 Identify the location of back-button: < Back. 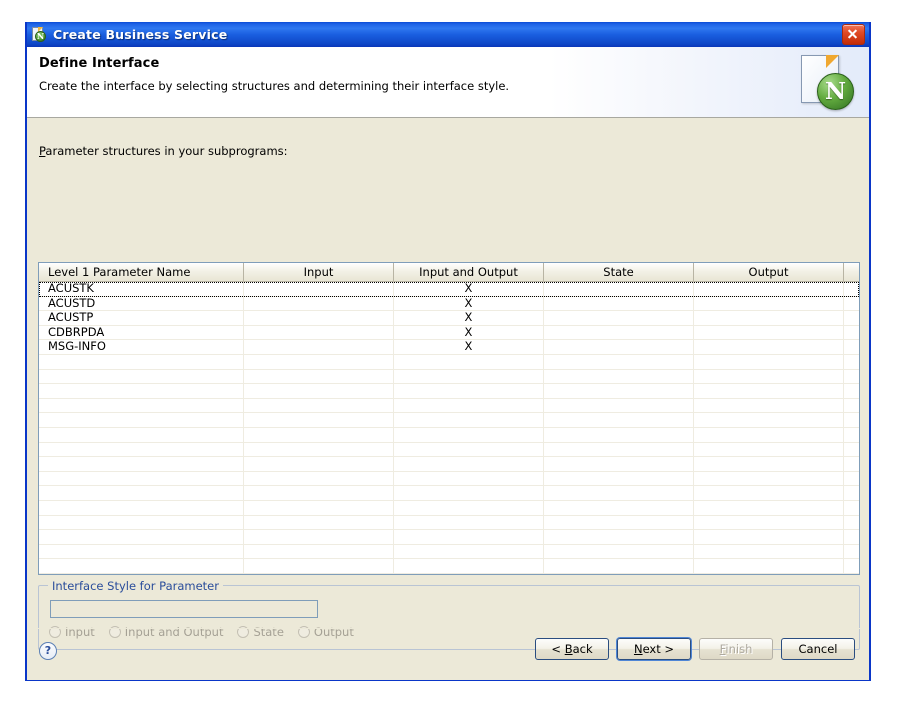
(572, 649).